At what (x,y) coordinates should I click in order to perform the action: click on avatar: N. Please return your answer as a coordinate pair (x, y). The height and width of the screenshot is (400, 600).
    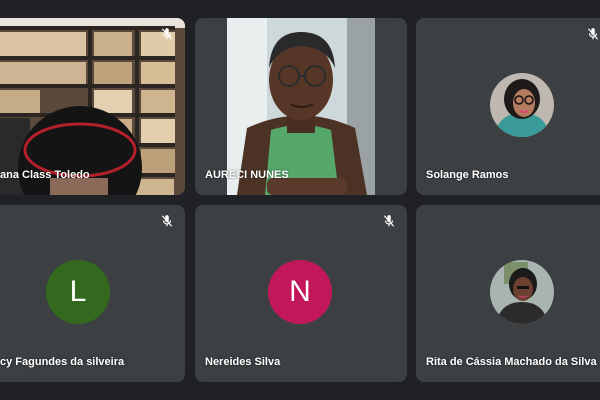
    Looking at the image, I should click on (300, 292).